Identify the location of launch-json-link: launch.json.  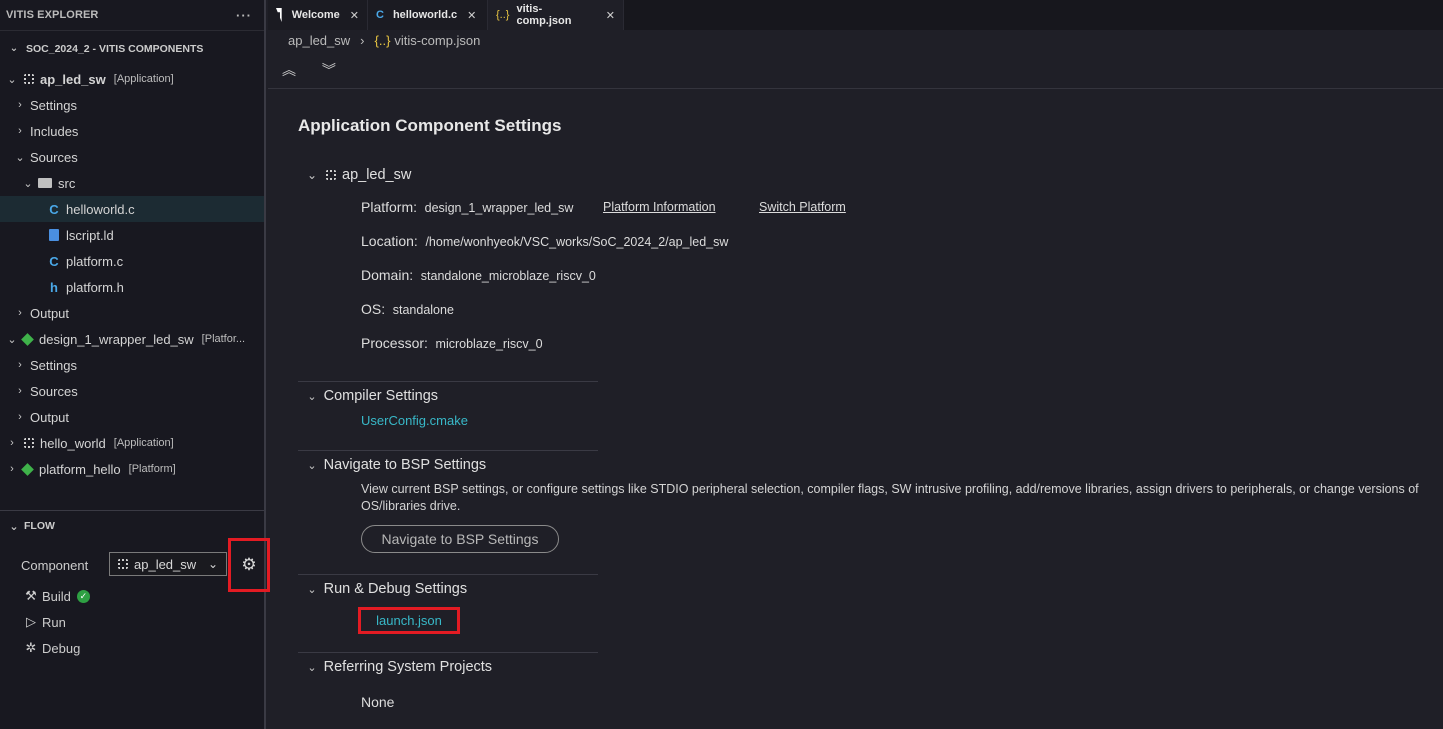
(409, 620).